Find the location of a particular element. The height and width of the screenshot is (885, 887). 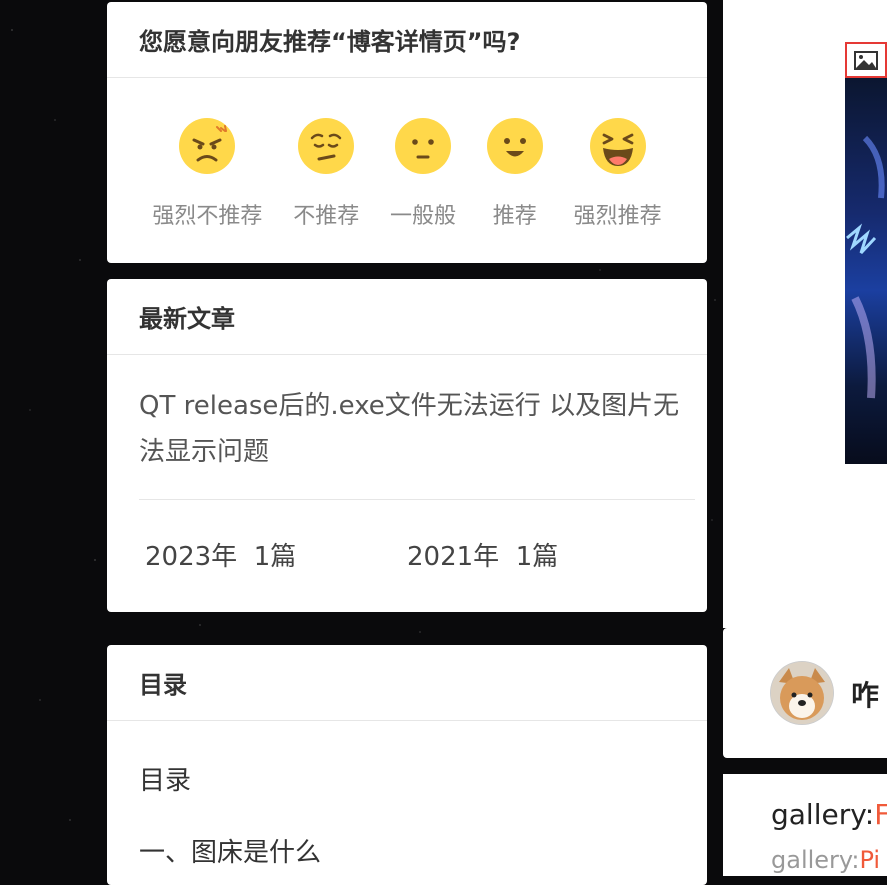

broken-image-indicator is located at coordinates (866, 60).